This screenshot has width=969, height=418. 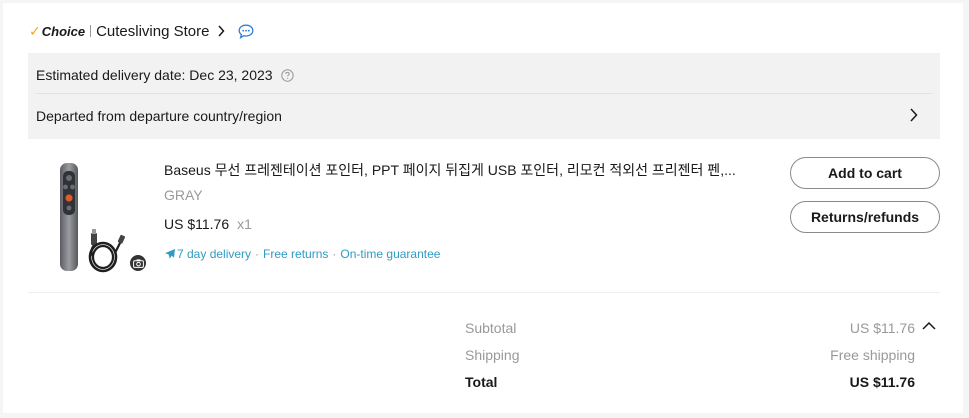 I want to click on product-image, so click(x=99, y=219).